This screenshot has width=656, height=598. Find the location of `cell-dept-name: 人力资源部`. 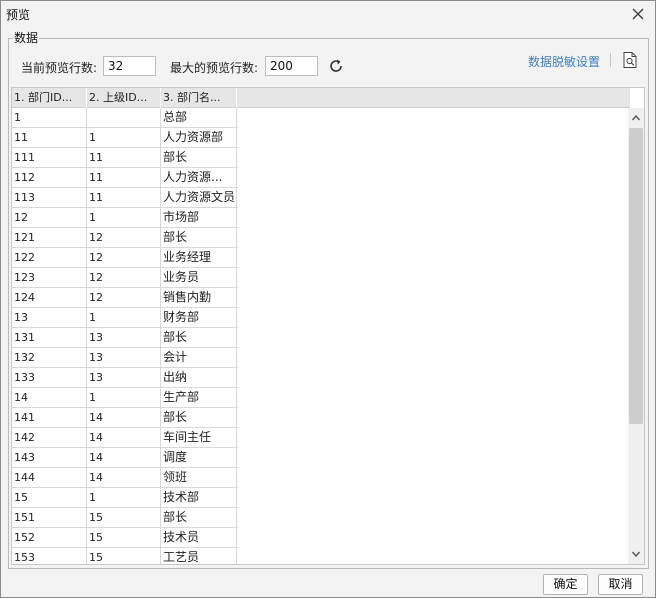

cell-dept-name: 人力资源部 is located at coordinates (199, 138).